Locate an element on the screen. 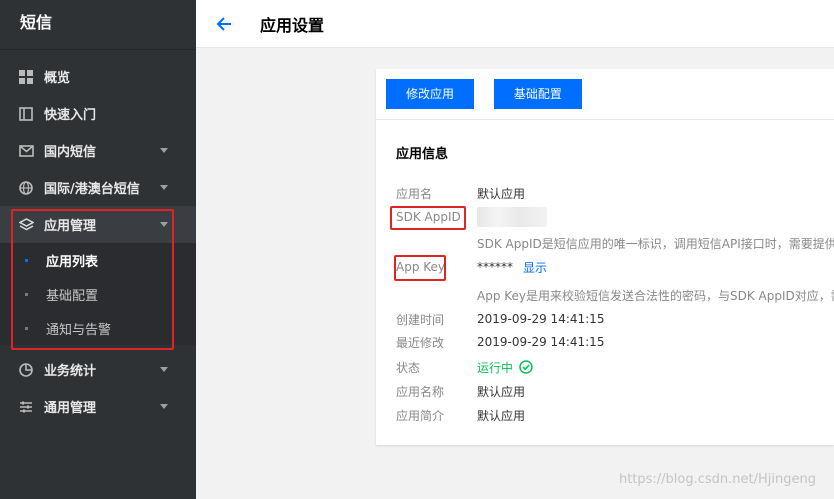  sidebar-item-app-management: 应用管理 is located at coordinates (98, 224).